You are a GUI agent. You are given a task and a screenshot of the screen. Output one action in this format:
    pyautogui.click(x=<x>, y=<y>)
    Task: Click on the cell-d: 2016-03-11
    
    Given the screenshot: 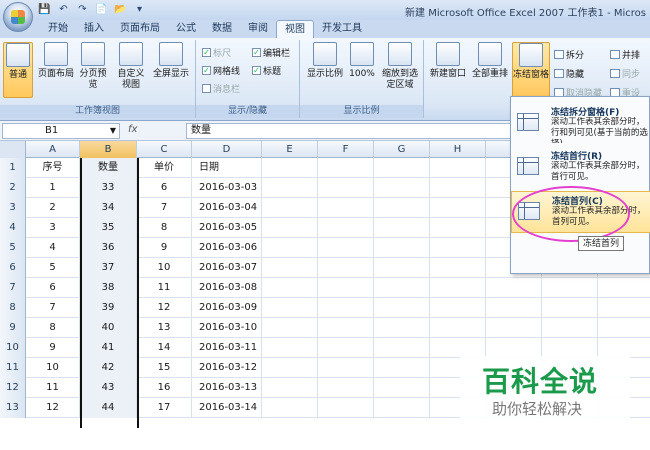 What is the action you would take?
    pyautogui.click(x=227, y=348)
    